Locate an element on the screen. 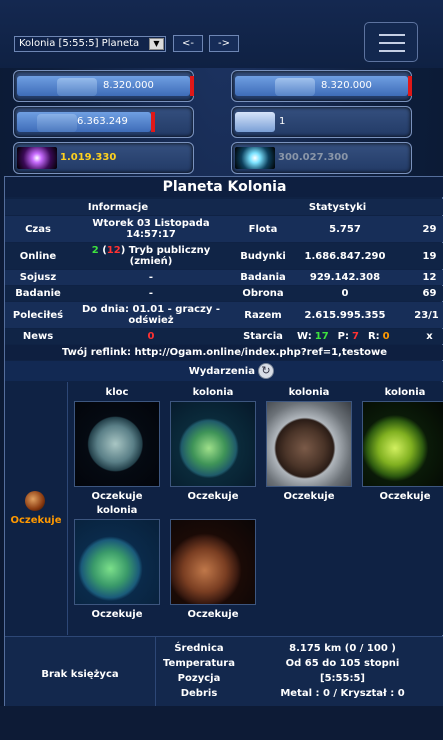 This screenshot has height=740, width=443. stat-rank: 19 is located at coordinates (429, 256).